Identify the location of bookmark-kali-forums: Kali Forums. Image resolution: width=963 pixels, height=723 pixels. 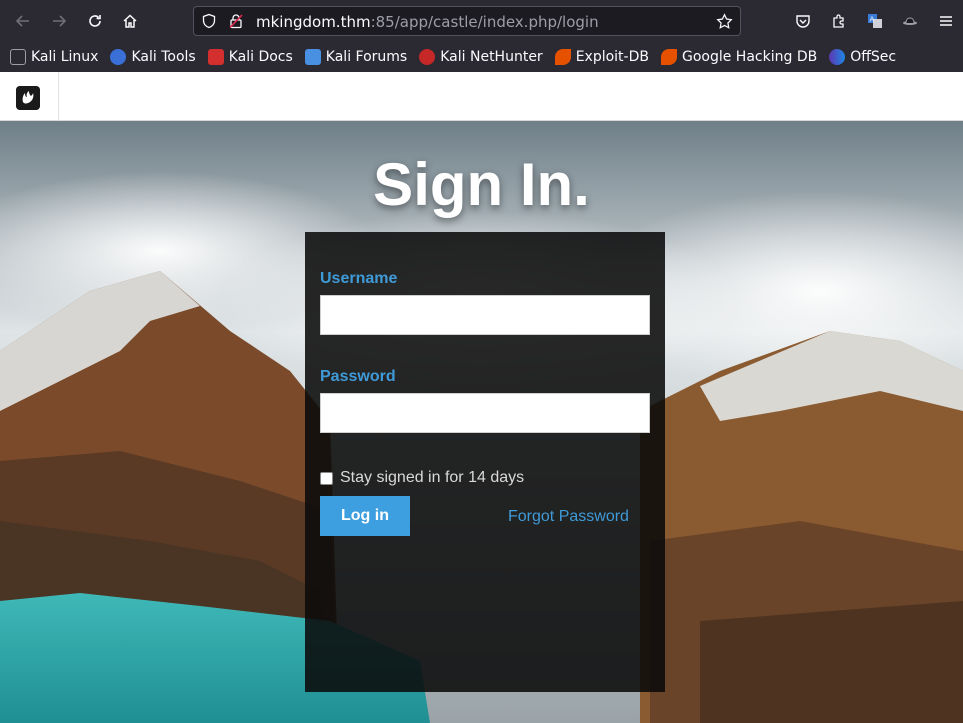
(356, 57).